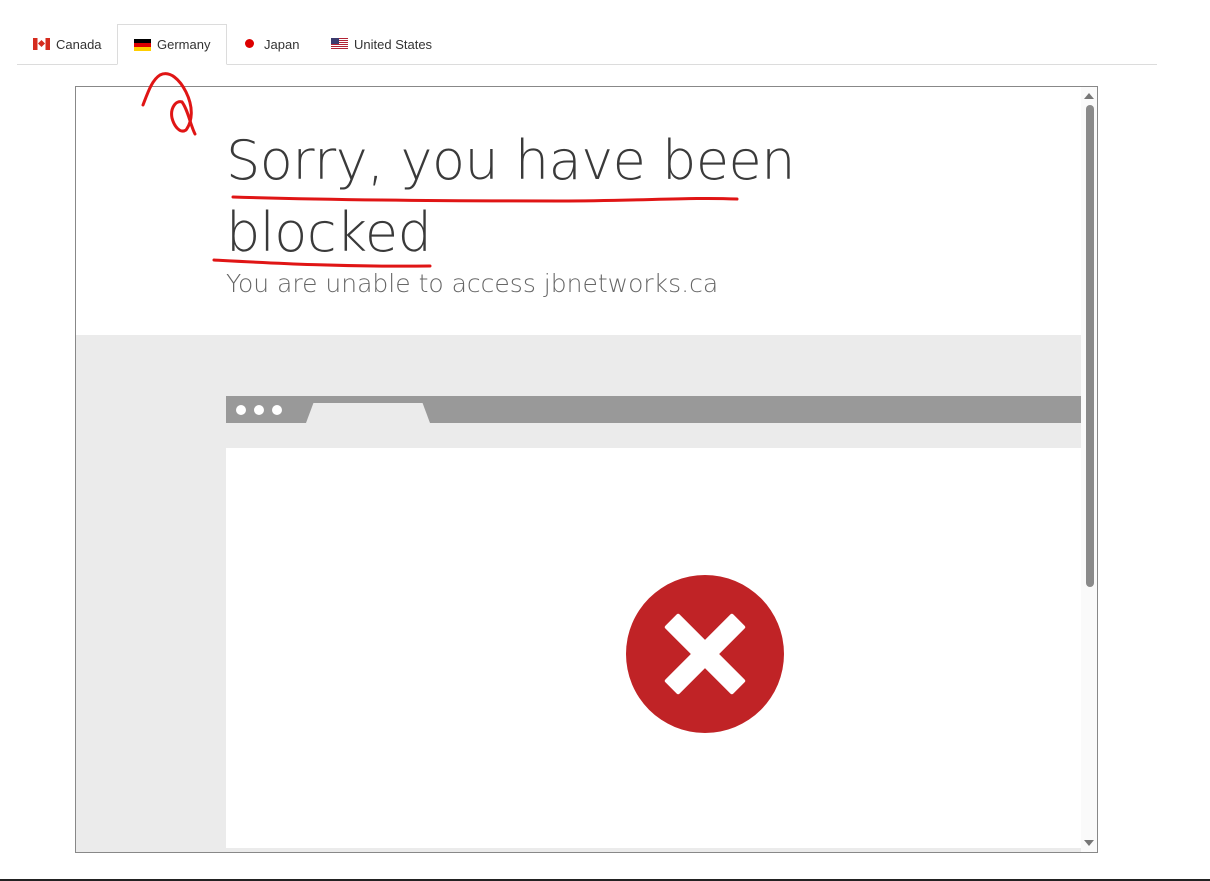 Image resolution: width=1210 pixels, height=881 pixels. What do you see at coordinates (339, 44) in the screenshot?
I see `us-flag-icon` at bounding box center [339, 44].